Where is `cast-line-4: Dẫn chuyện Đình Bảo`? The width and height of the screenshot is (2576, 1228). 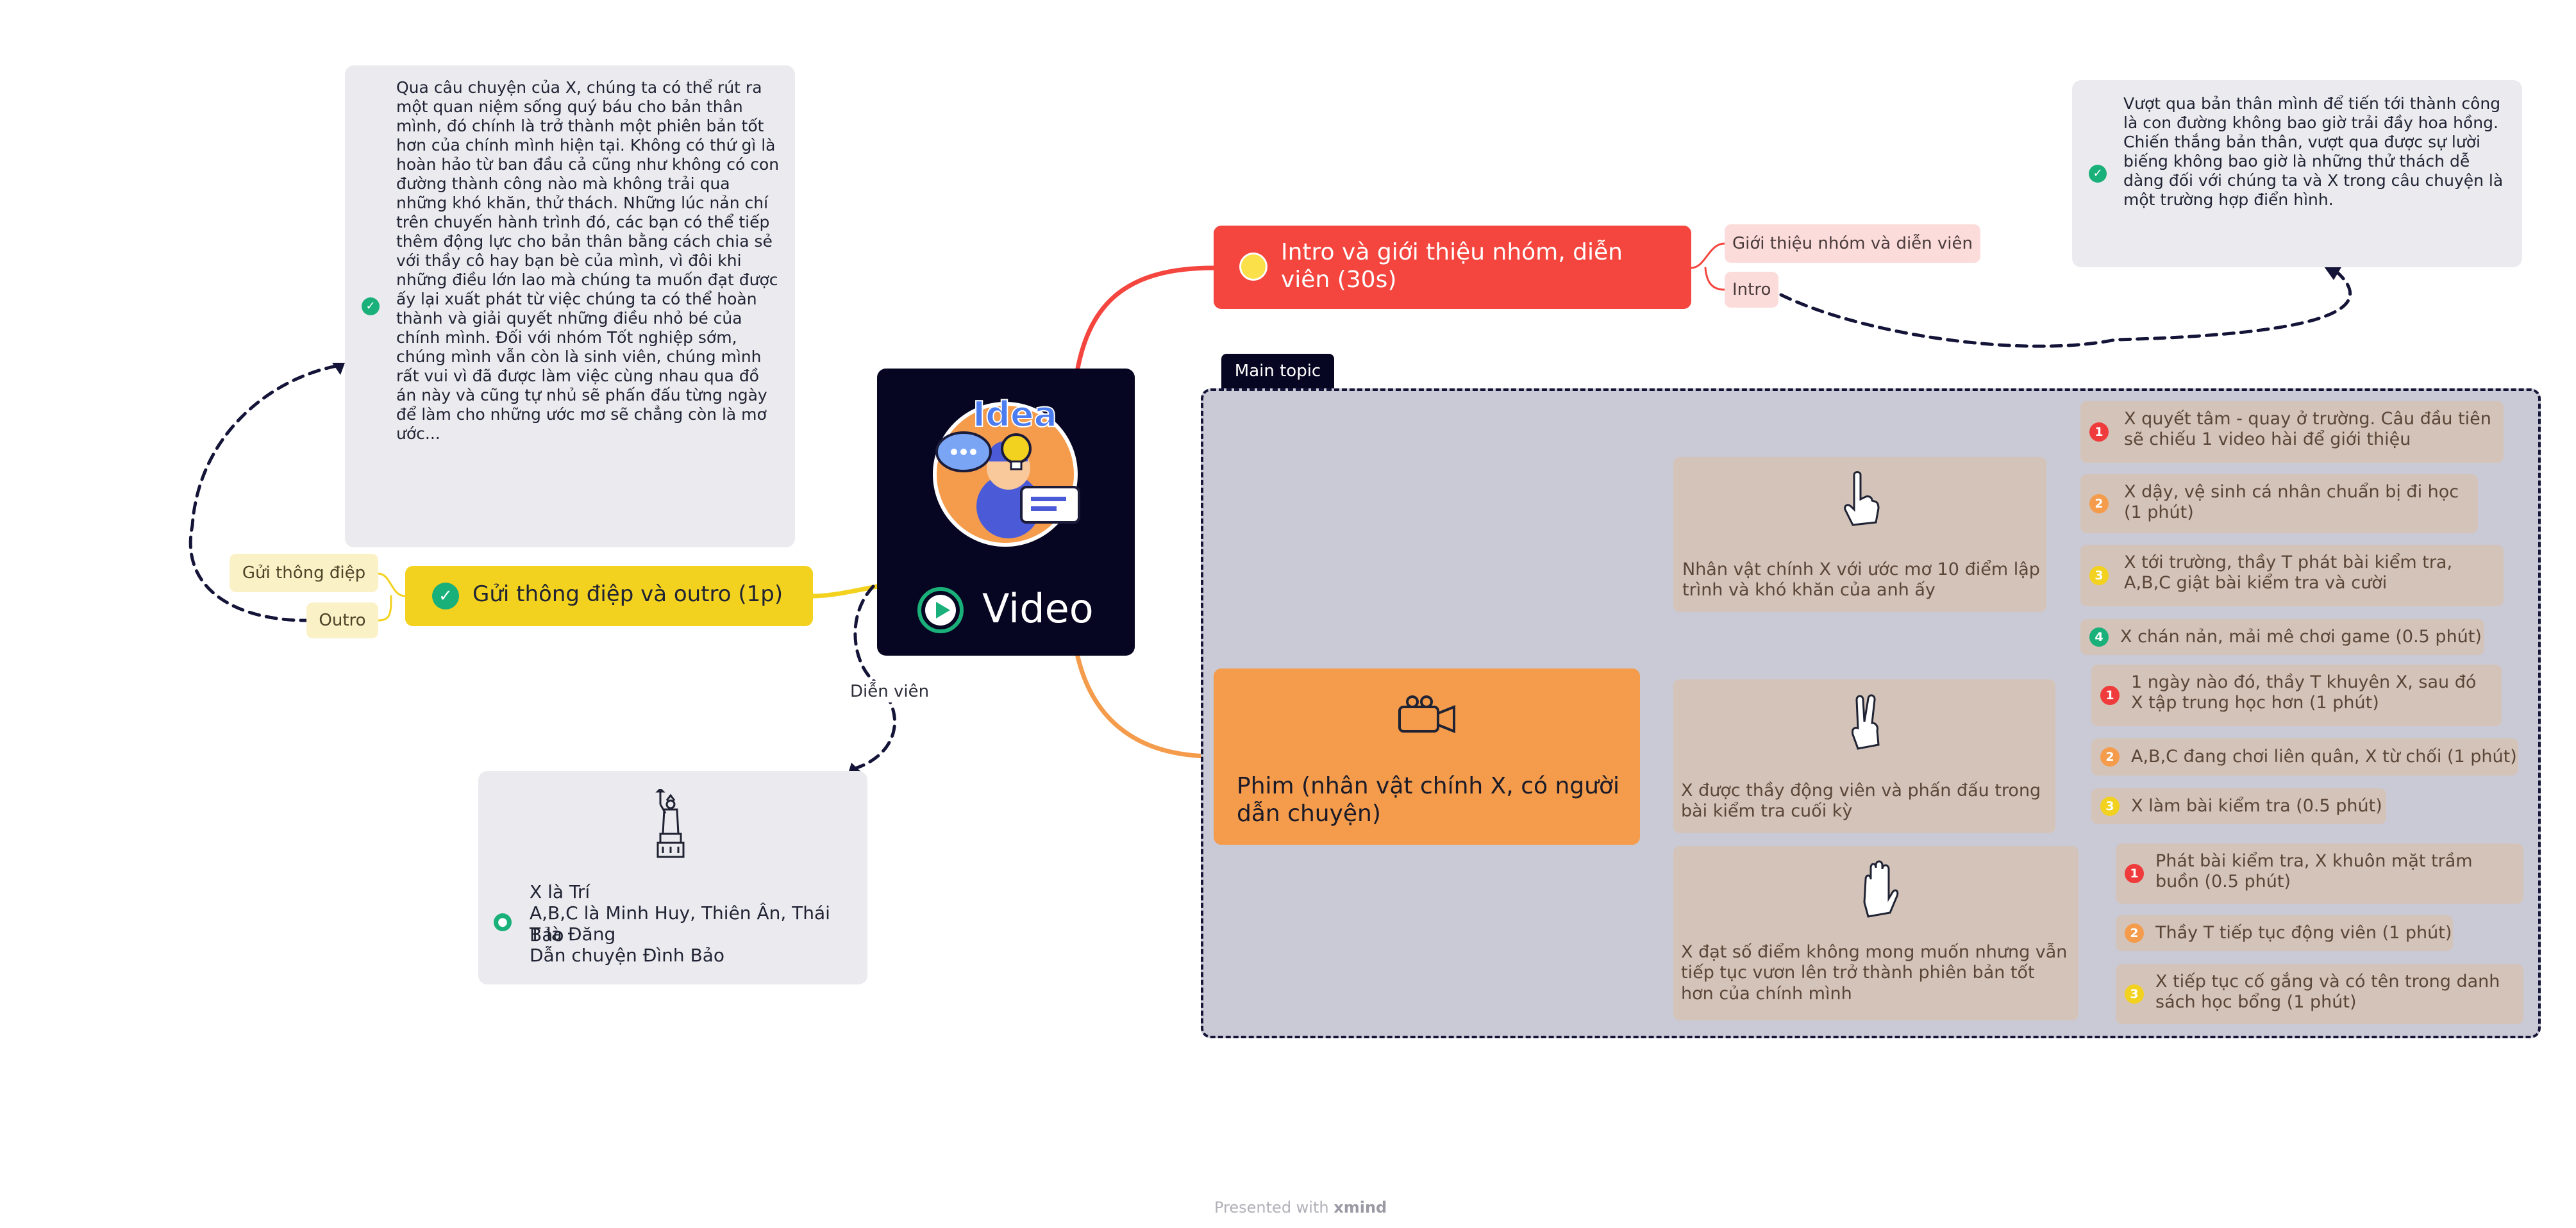
cast-line-4: Dẫn chuyện Đình Bảo is located at coordinates (627, 955).